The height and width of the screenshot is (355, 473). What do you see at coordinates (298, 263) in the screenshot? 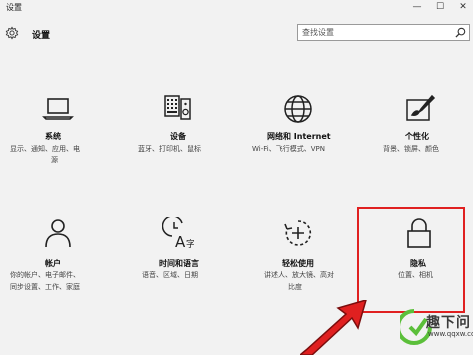
I see `tile-title: 轻松使用` at bounding box center [298, 263].